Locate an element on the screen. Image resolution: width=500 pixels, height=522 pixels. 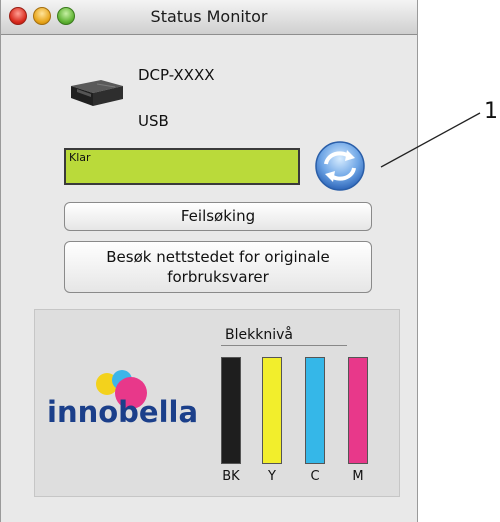
callout-leader-line is located at coordinates (430, 140).